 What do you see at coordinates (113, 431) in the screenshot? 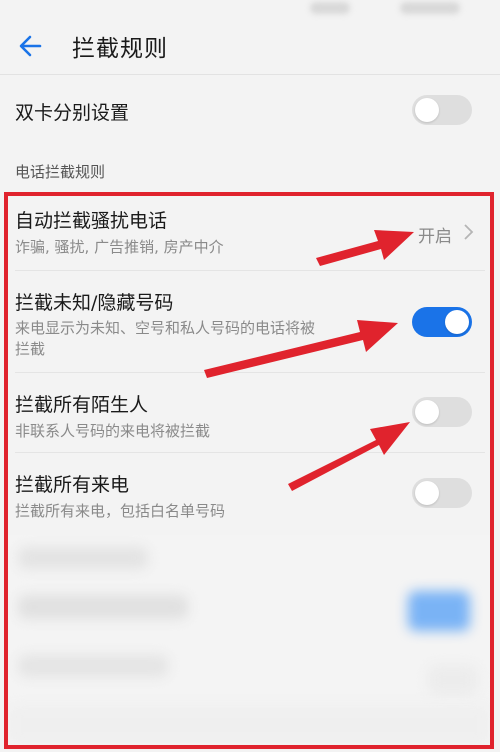
I see `rule-subtitle: 非联系人号码的来电将被拦截` at bounding box center [113, 431].